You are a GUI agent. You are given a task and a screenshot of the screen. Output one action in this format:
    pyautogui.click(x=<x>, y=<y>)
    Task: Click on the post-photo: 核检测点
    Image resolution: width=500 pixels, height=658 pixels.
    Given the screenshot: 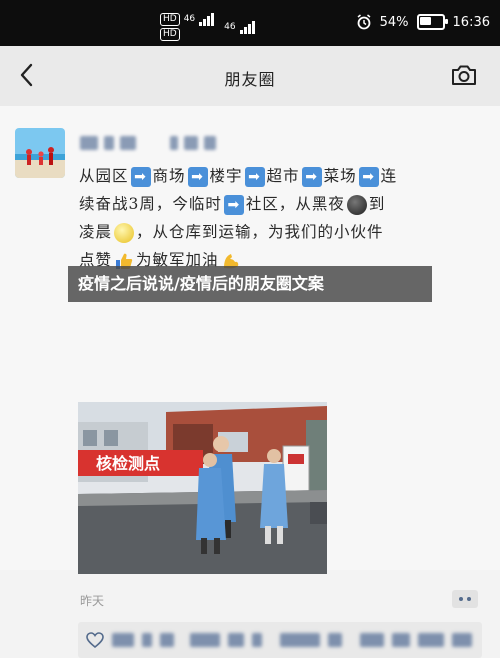 What is the action you would take?
    pyautogui.click(x=202, y=488)
    